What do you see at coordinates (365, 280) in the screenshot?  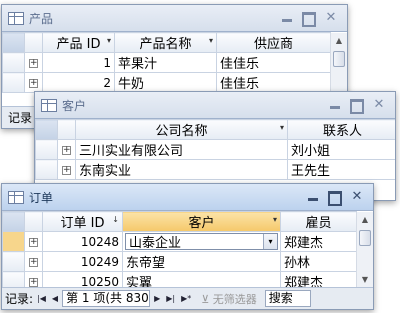 I see `scroll-down-icon: ▼` at bounding box center [365, 280].